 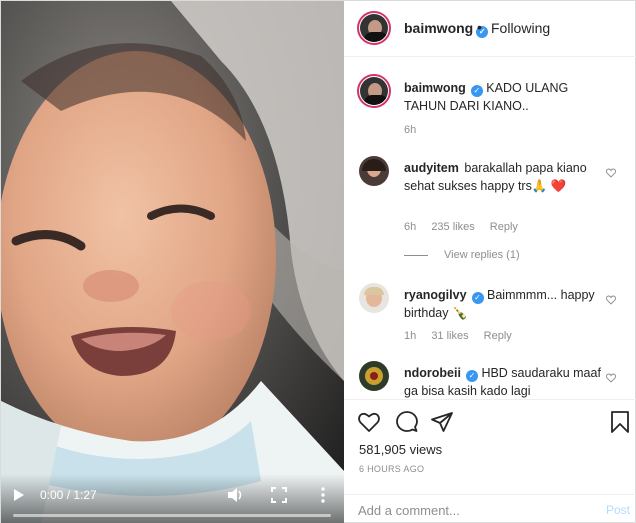 I want to click on post-header: baimwong ✓ • Following, so click(x=490, y=29).